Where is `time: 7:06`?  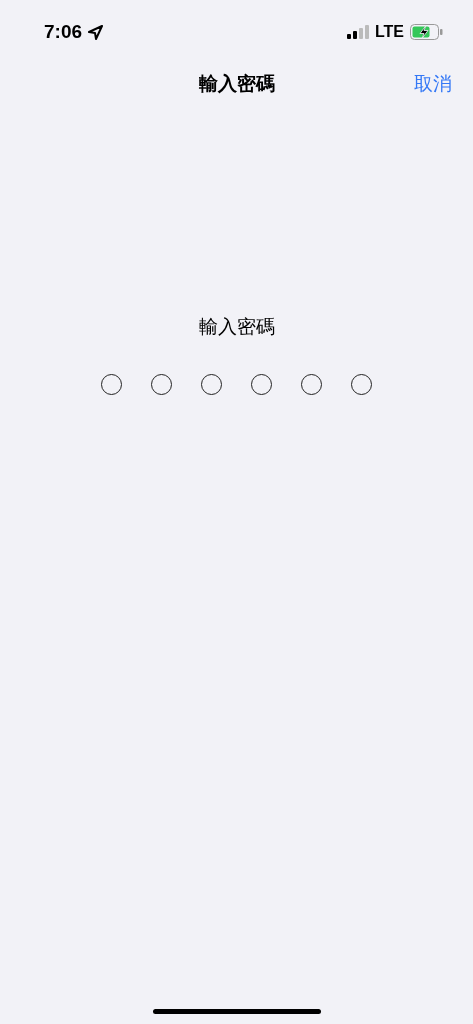 time: 7:06 is located at coordinates (63, 32).